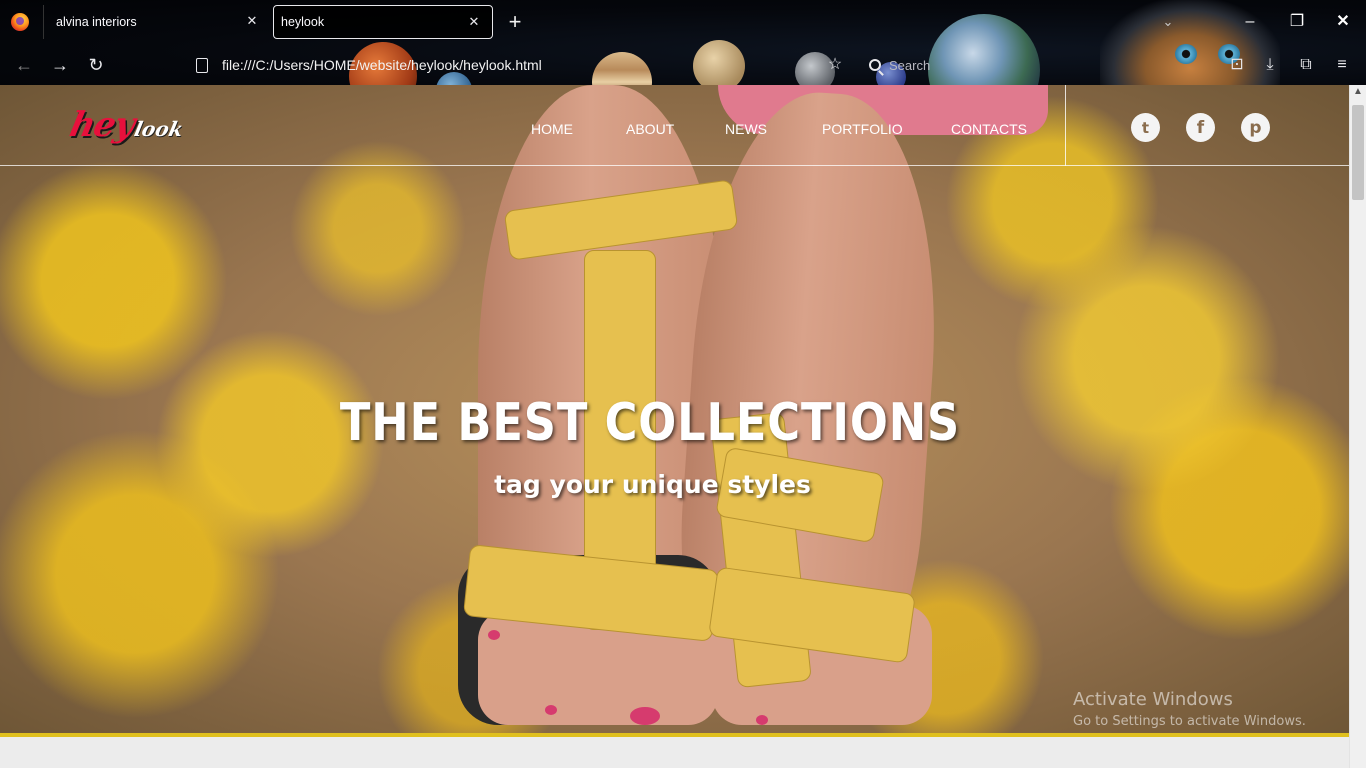  Describe the element at coordinates (835, 65) in the screenshot. I see `star-bookmark-icon: ☆` at that location.